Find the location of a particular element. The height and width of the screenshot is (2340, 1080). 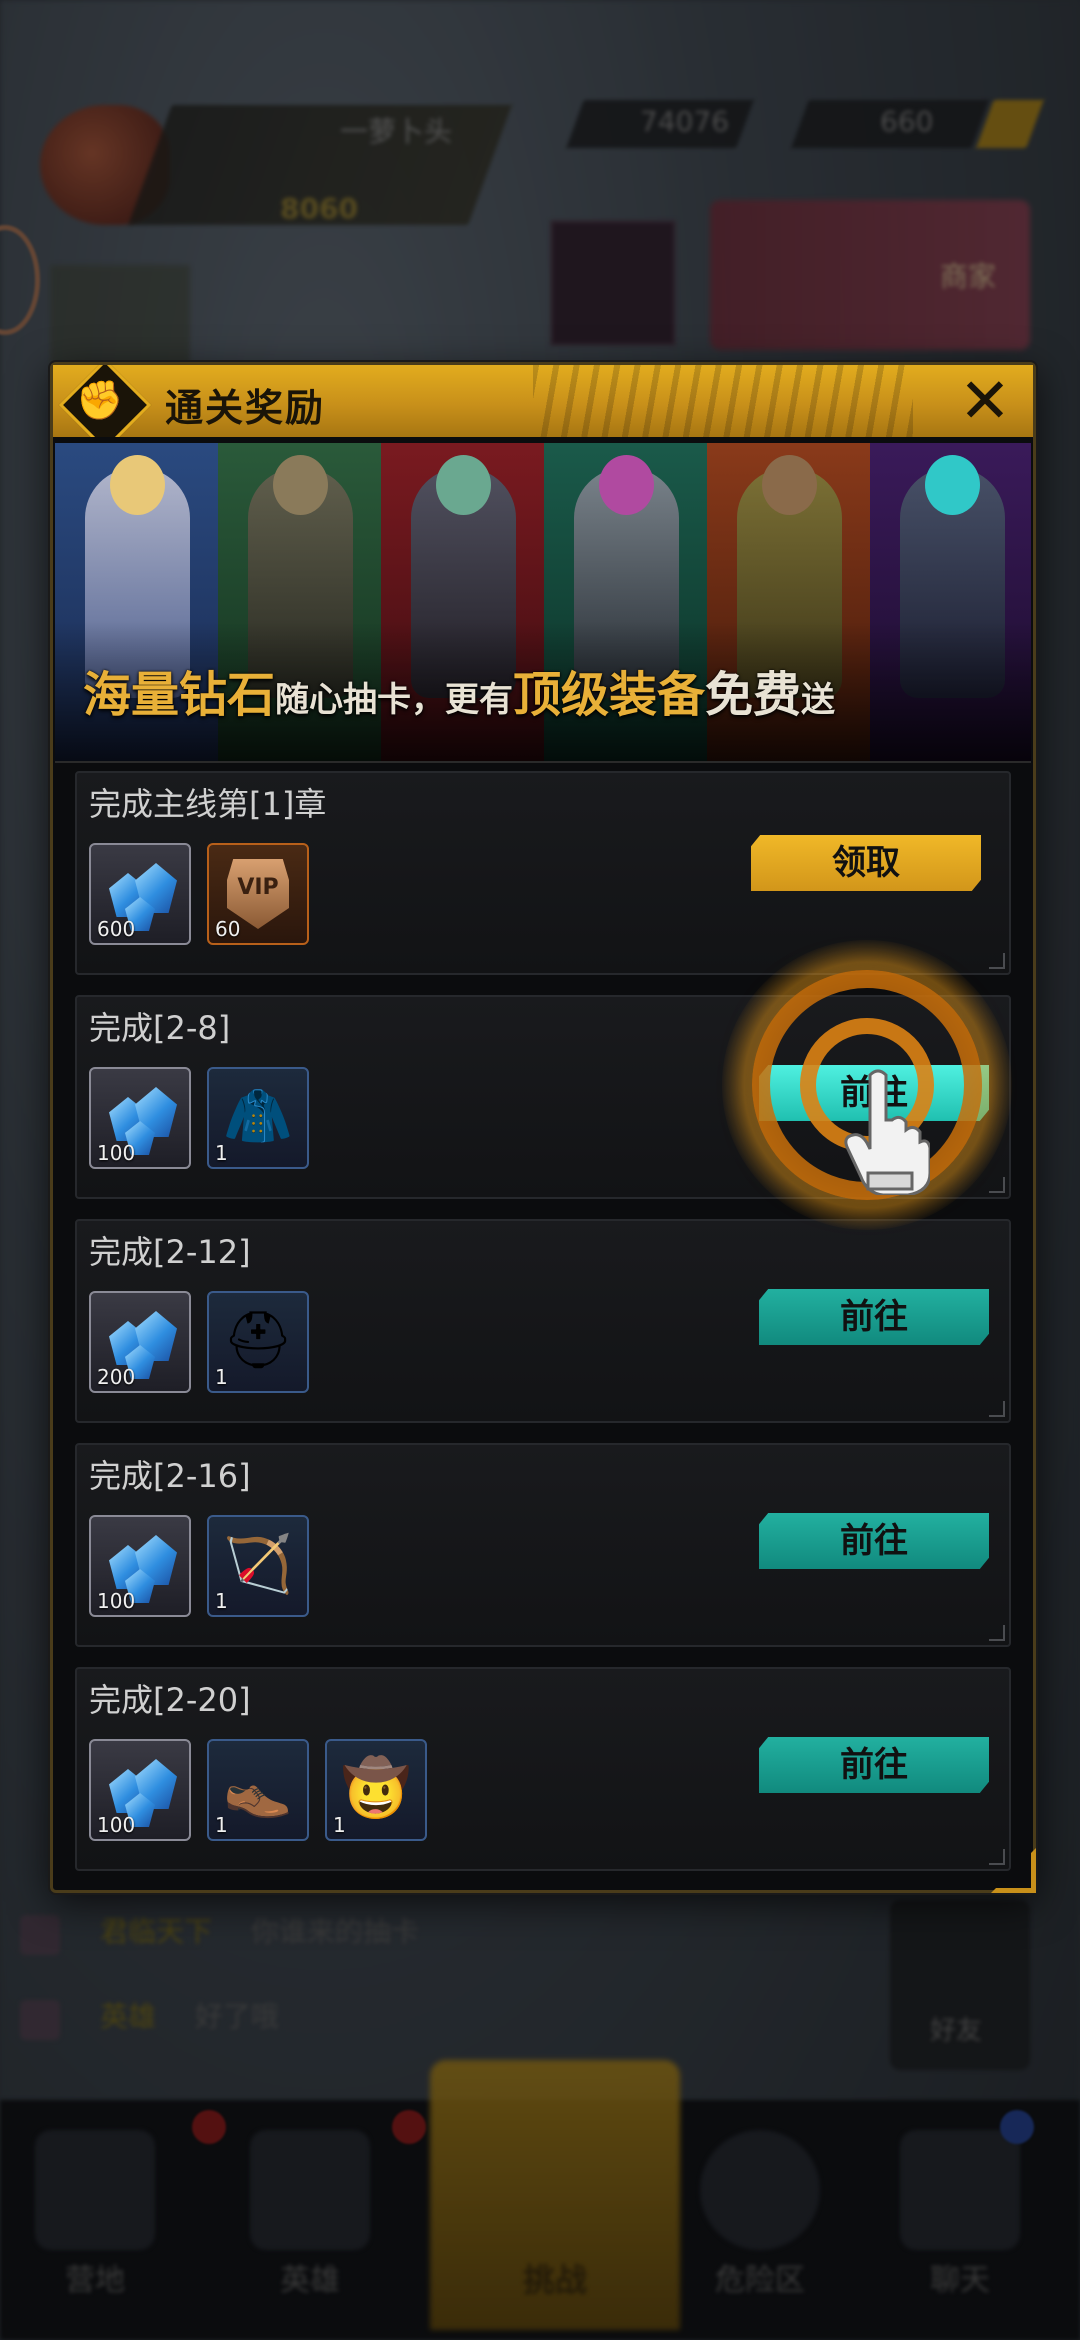

reward-items: 100 🧥 1 is located at coordinates (199, 1118).